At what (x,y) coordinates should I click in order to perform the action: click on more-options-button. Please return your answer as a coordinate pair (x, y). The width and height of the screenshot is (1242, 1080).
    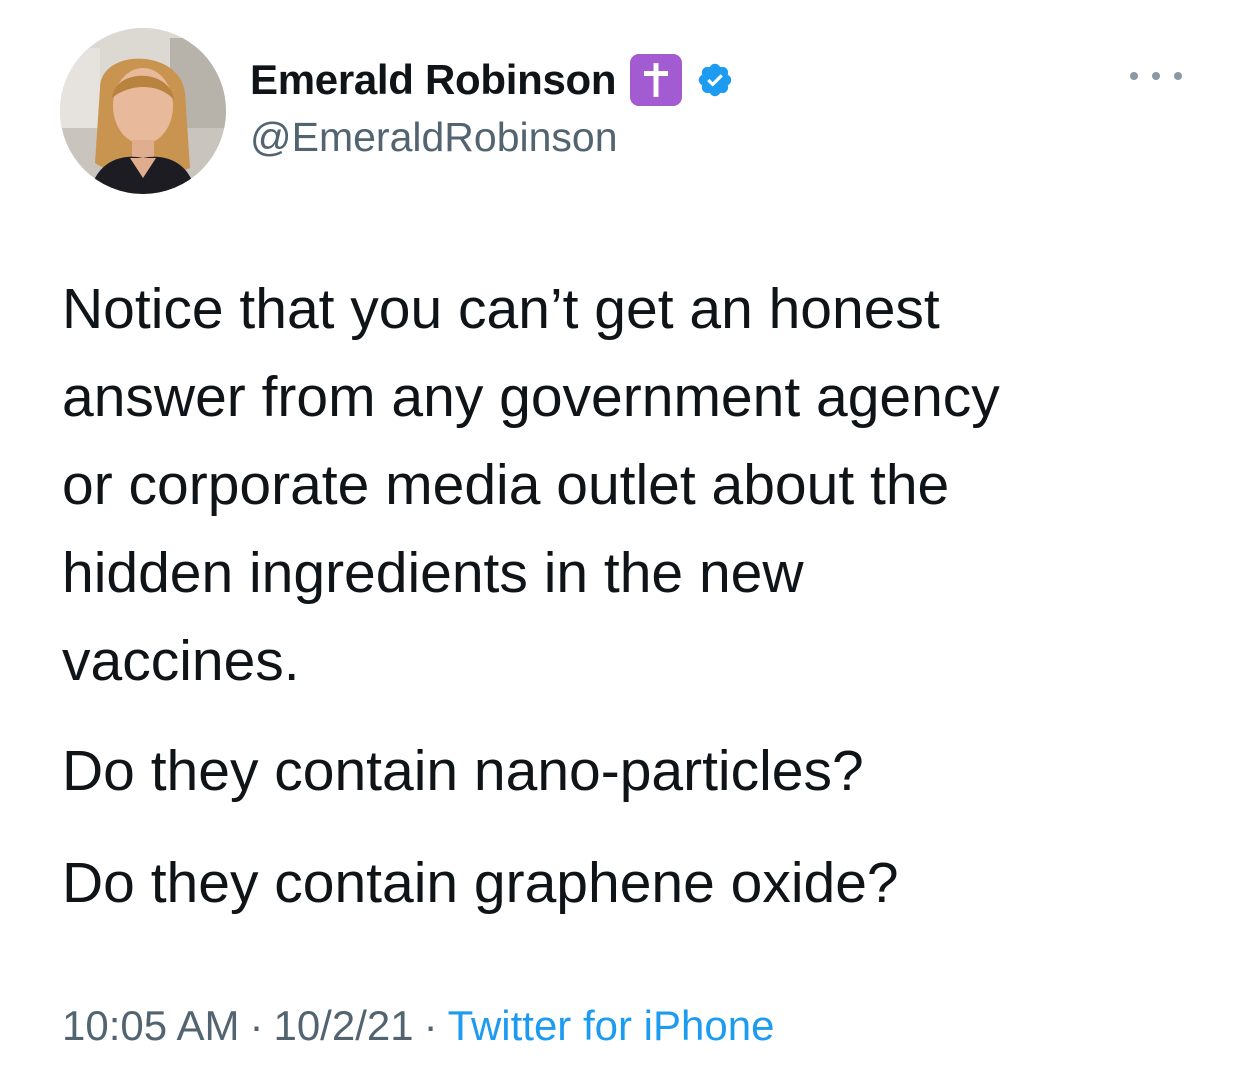
    Looking at the image, I should click on (1156, 76).